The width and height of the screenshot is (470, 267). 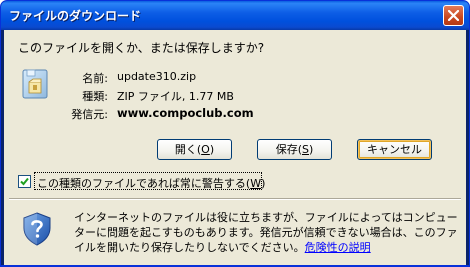 I want to click on save-button: 保存(S), so click(x=294, y=149).